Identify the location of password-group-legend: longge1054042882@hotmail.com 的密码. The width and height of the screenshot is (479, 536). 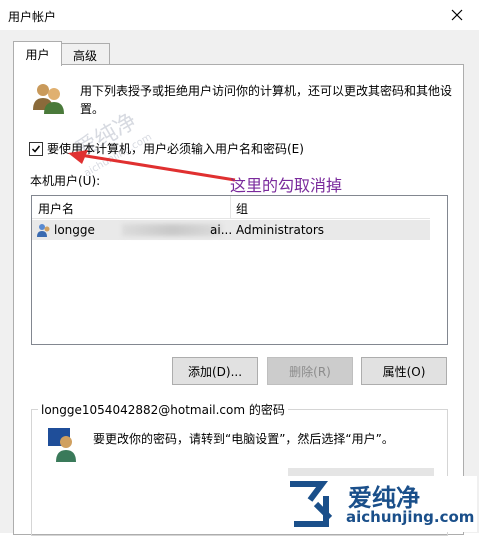
(163, 409).